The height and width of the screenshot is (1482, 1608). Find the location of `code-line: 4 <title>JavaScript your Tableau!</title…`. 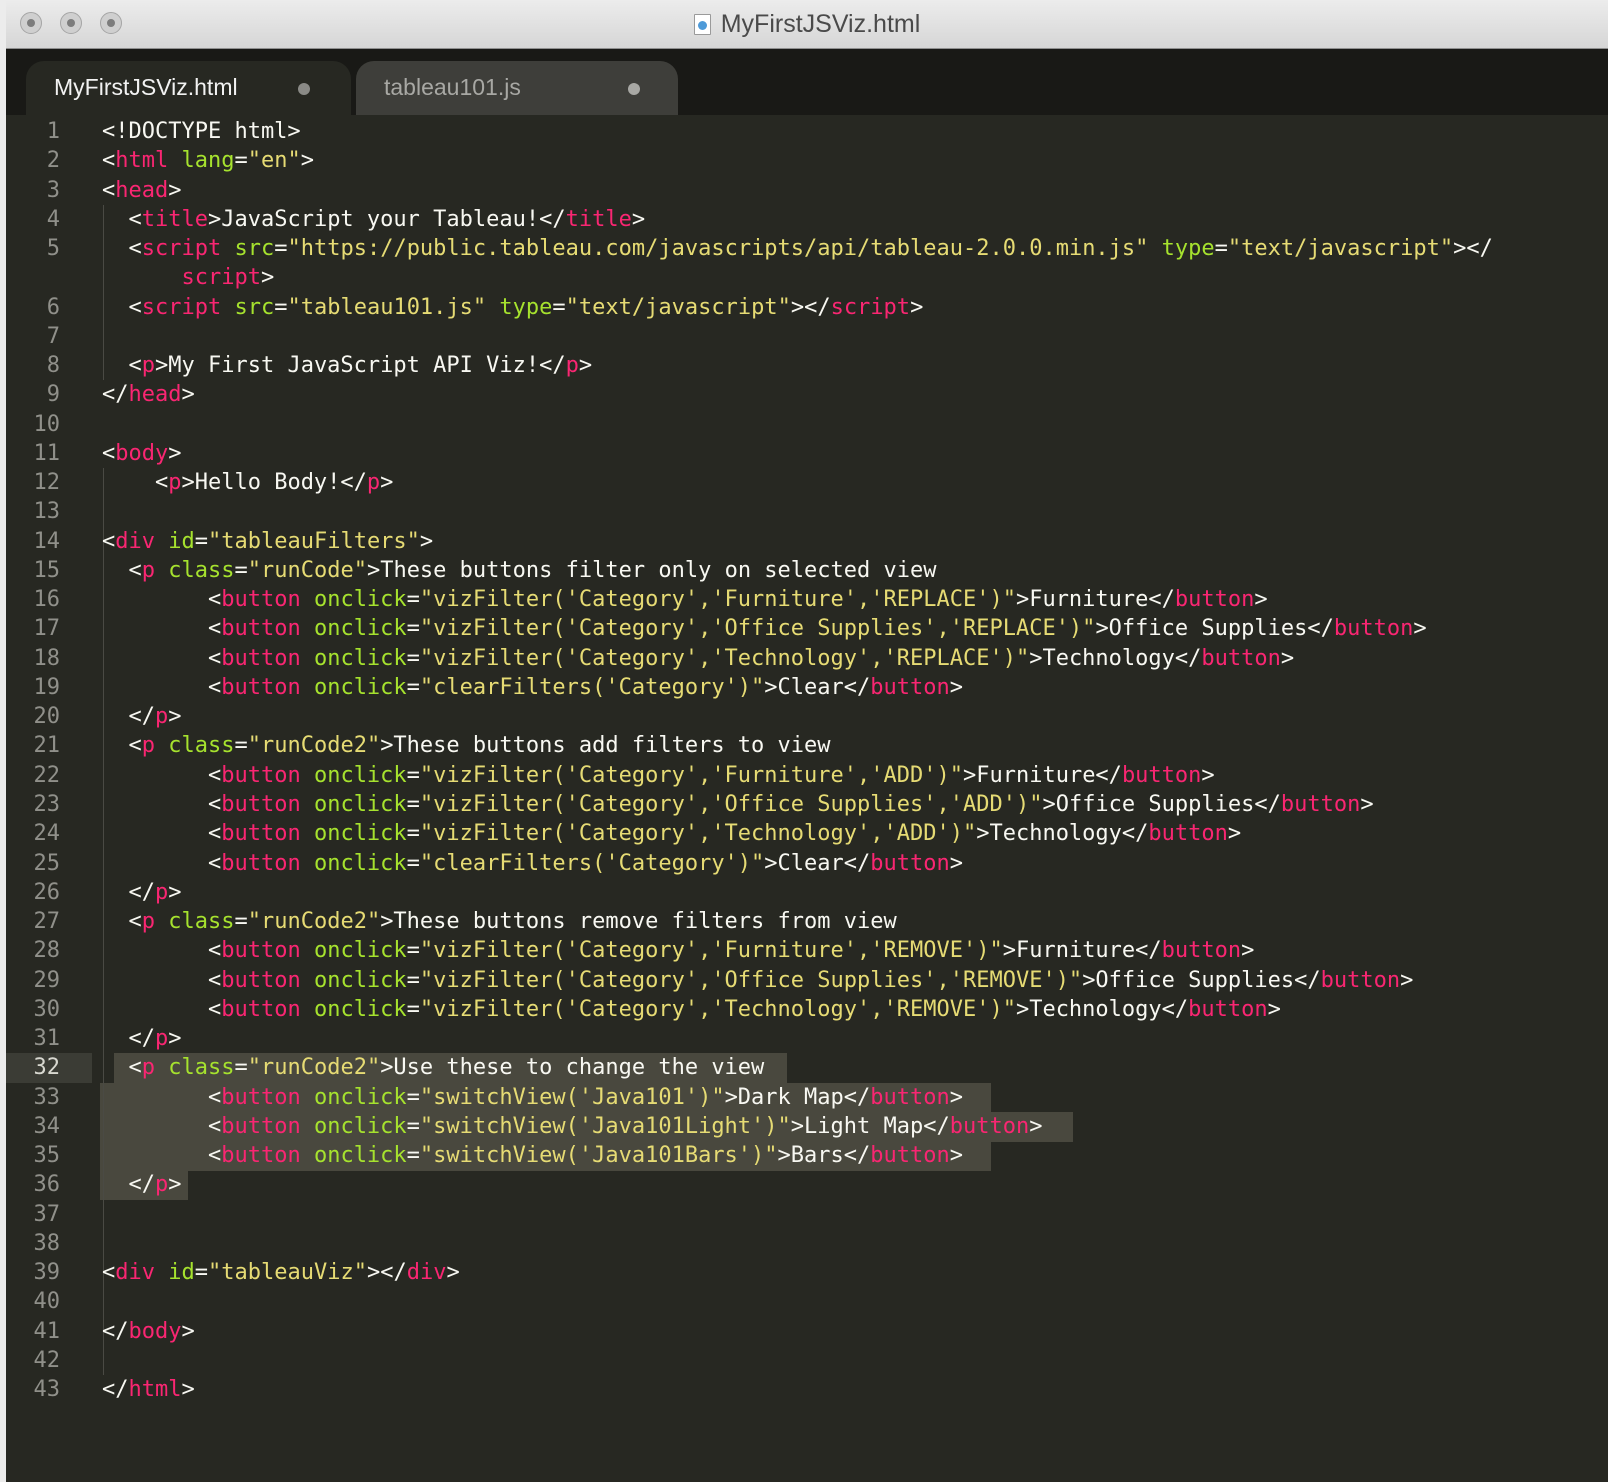

code-line: 4 <title>JavaScript your Tableau!</title… is located at coordinates (807, 220).